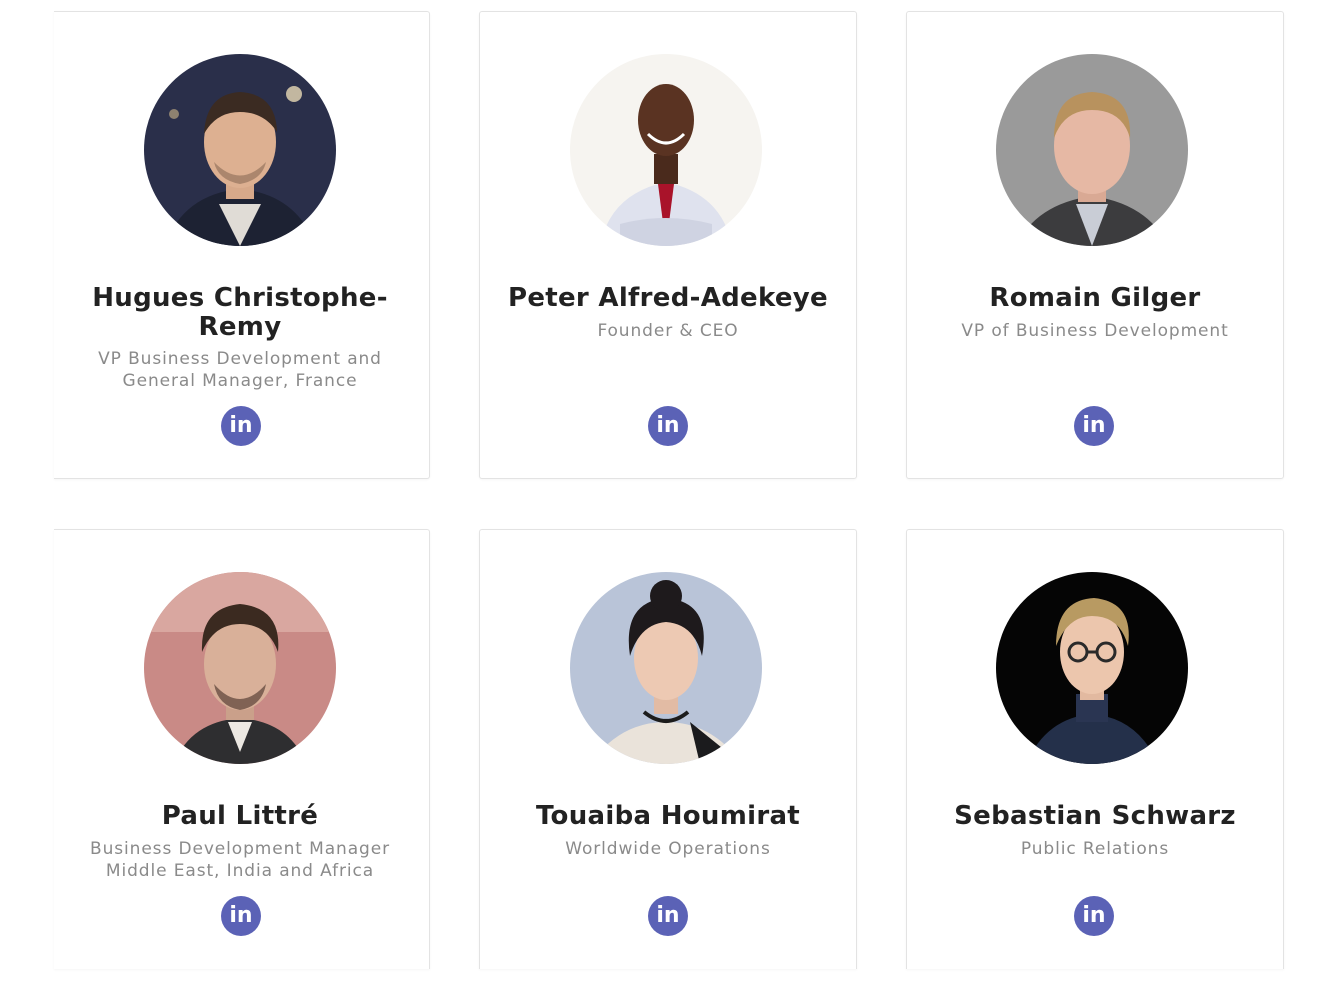 This screenshot has width=1340, height=988. I want to click on member-name: Hugues Christophe- Remy, so click(240, 313).